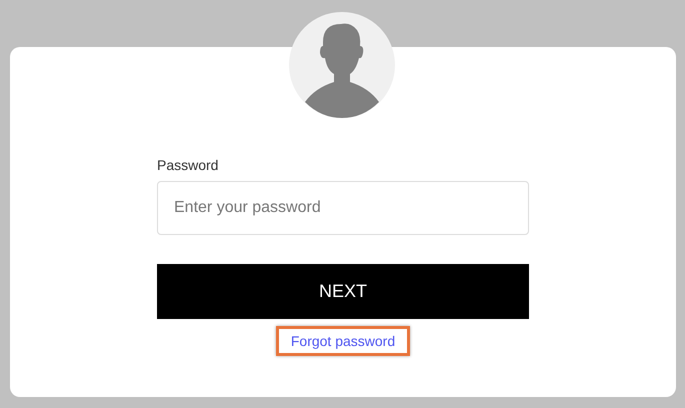  What do you see at coordinates (343, 208) in the screenshot?
I see `password-field: Enter your password` at bounding box center [343, 208].